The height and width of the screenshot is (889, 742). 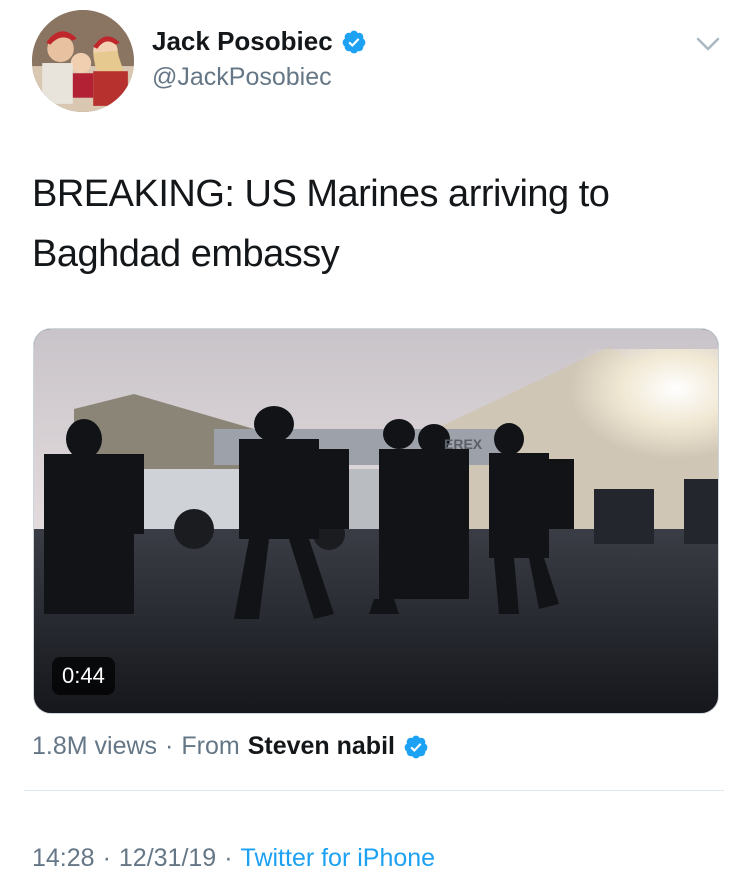 I want to click on author-row: Jack Posobiec, so click(x=259, y=41).